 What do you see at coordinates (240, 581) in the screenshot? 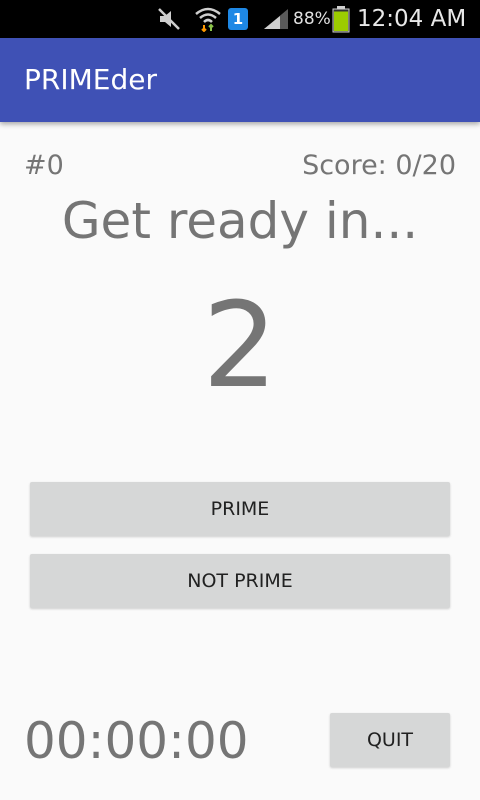
I see `not-prime-button: NOT PRIME` at bounding box center [240, 581].